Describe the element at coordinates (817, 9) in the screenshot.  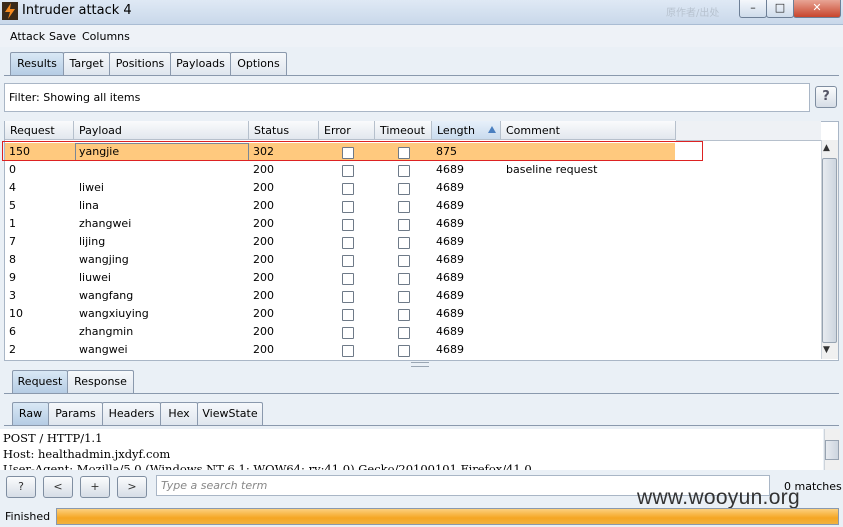
I see `close-button: ✕` at that location.